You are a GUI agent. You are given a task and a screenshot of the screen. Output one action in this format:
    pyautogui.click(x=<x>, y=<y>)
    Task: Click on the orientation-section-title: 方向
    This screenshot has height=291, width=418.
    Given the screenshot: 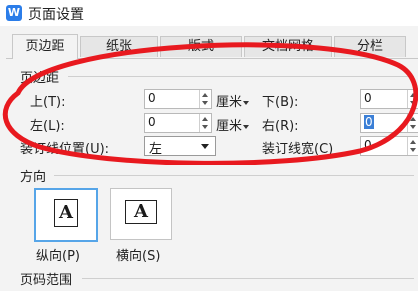 What is the action you would take?
    pyautogui.click(x=33, y=177)
    